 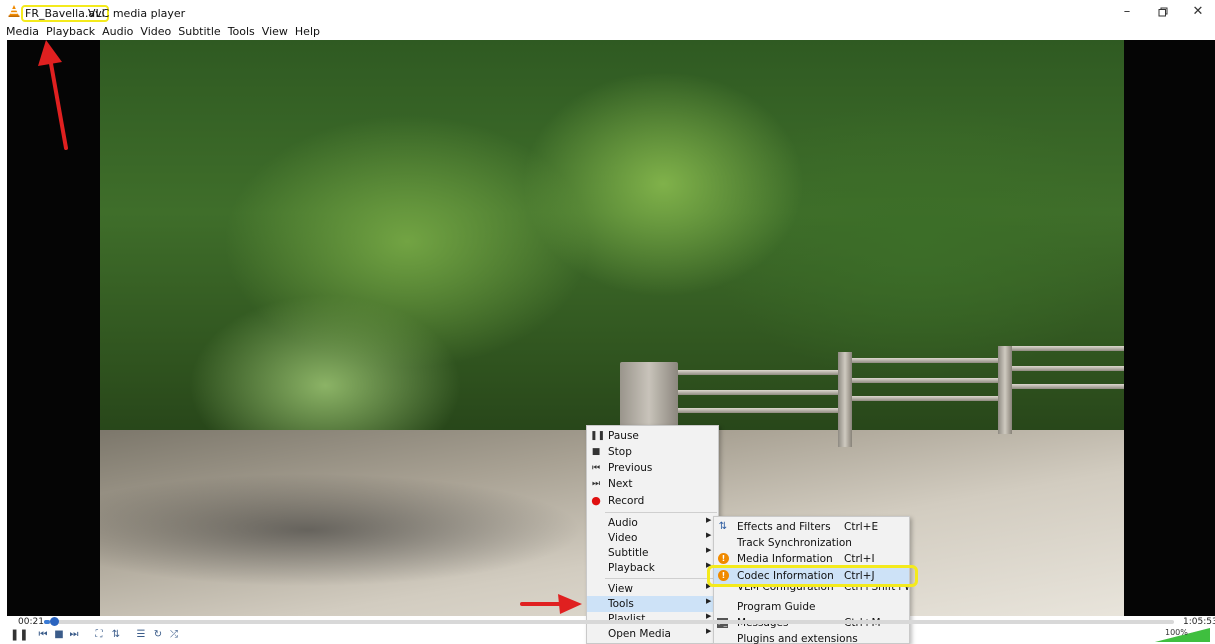 I want to click on info-icon: !, so click(x=723, y=558).